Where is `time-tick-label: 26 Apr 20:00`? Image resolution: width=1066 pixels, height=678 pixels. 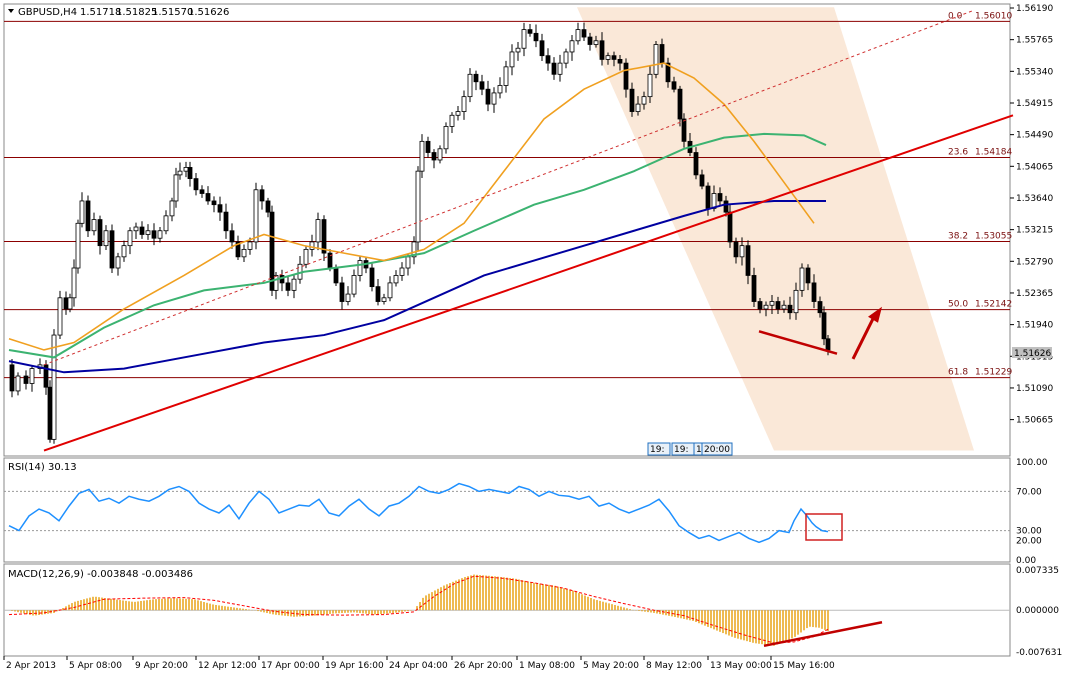 time-tick-label: 26 Apr 20:00 is located at coordinates (483, 666).